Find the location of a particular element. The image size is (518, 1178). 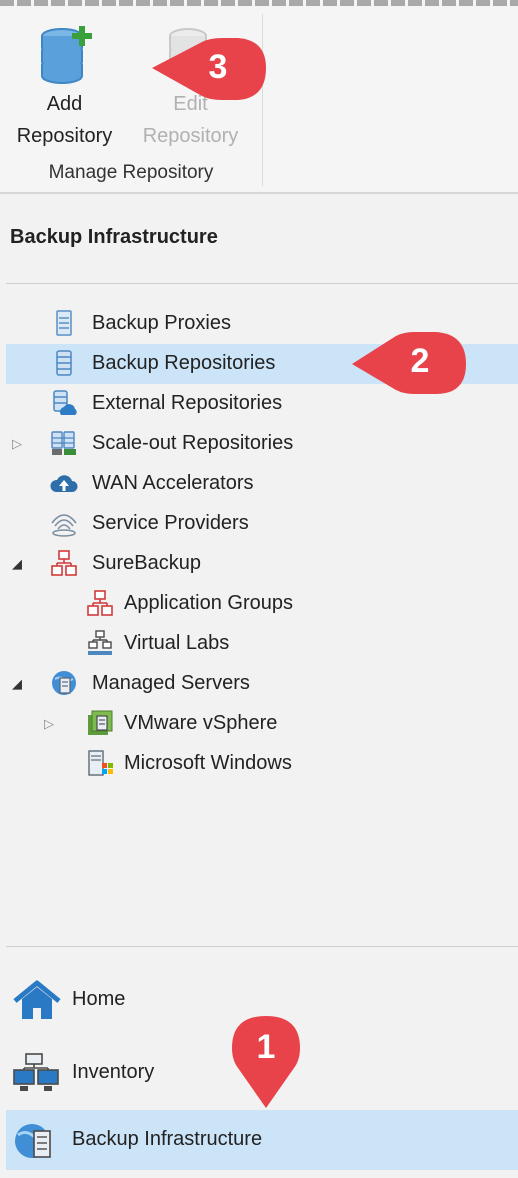

tree-item-service-providers: Service Providers is located at coordinates (262, 524).